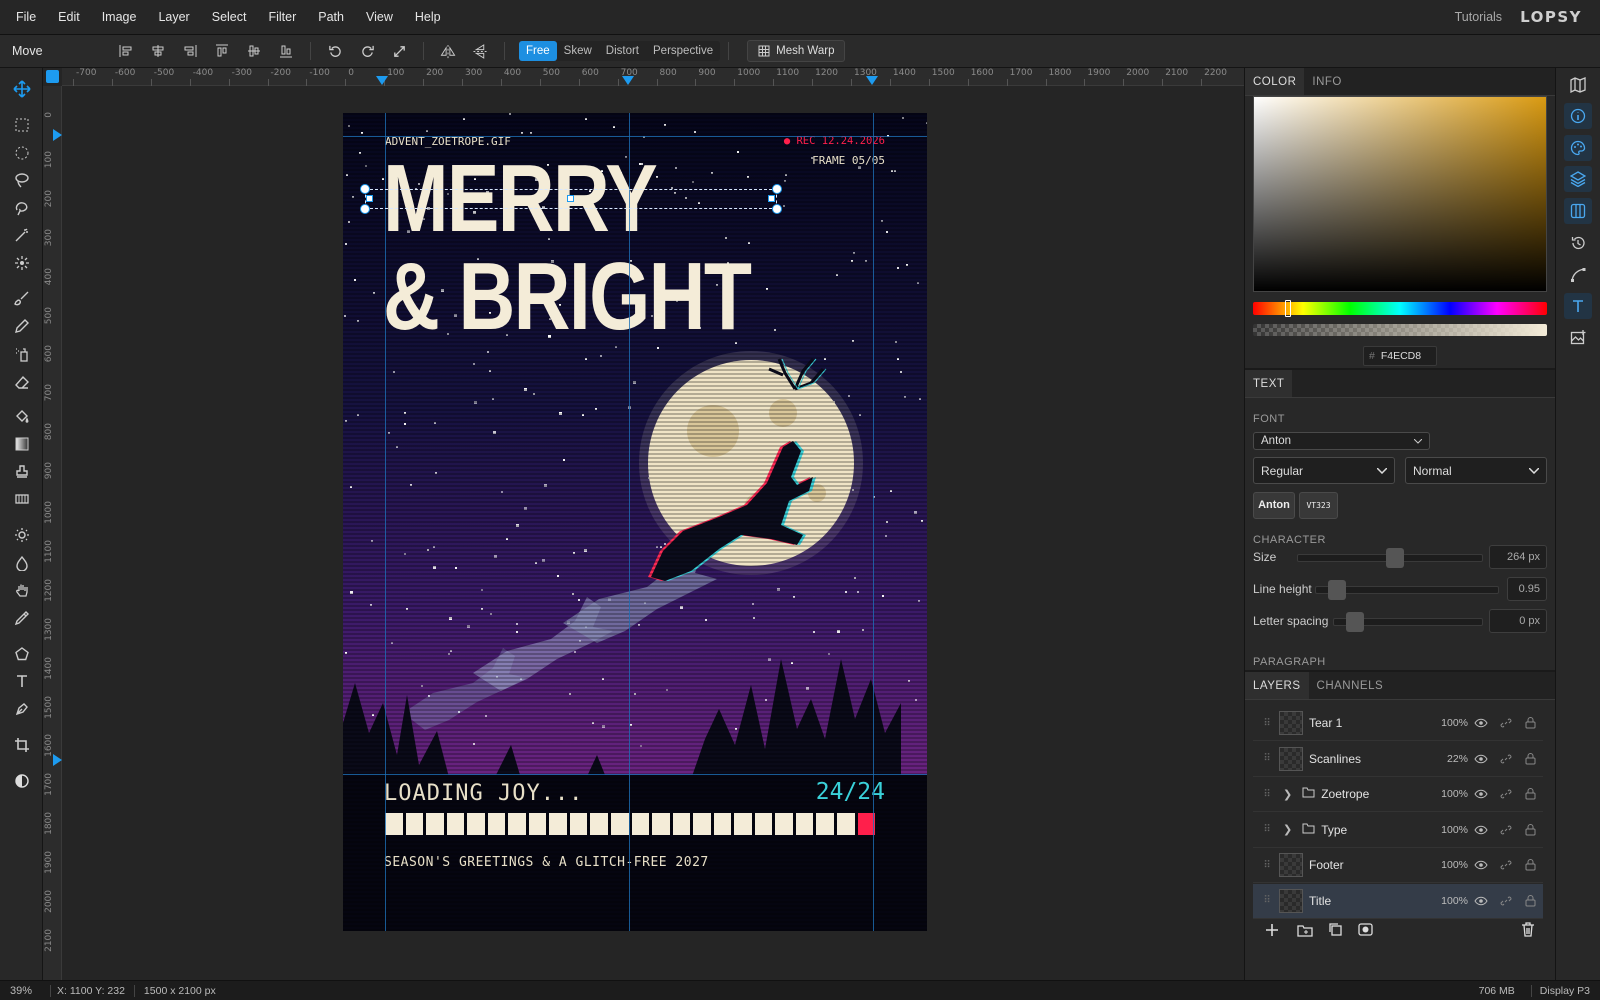 The image size is (1600, 1000). Describe the element at coordinates (1324, 470) in the screenshot. I see `font-style-select: Regular` at that location.